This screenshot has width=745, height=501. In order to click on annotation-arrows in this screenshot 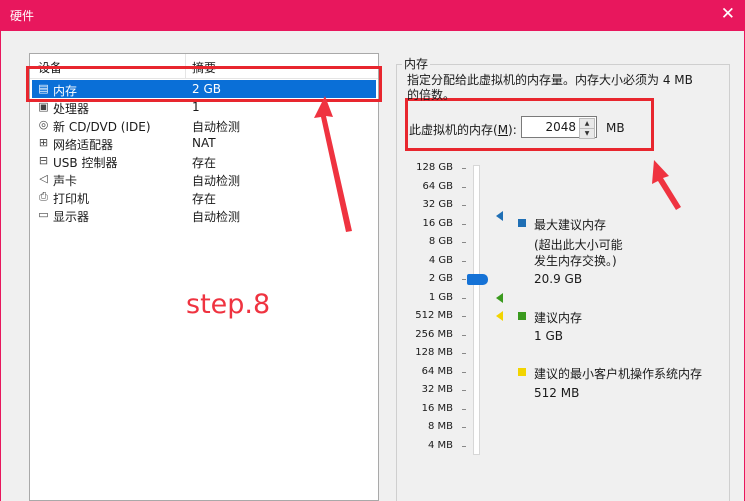, I will do `click(497, 164)`.